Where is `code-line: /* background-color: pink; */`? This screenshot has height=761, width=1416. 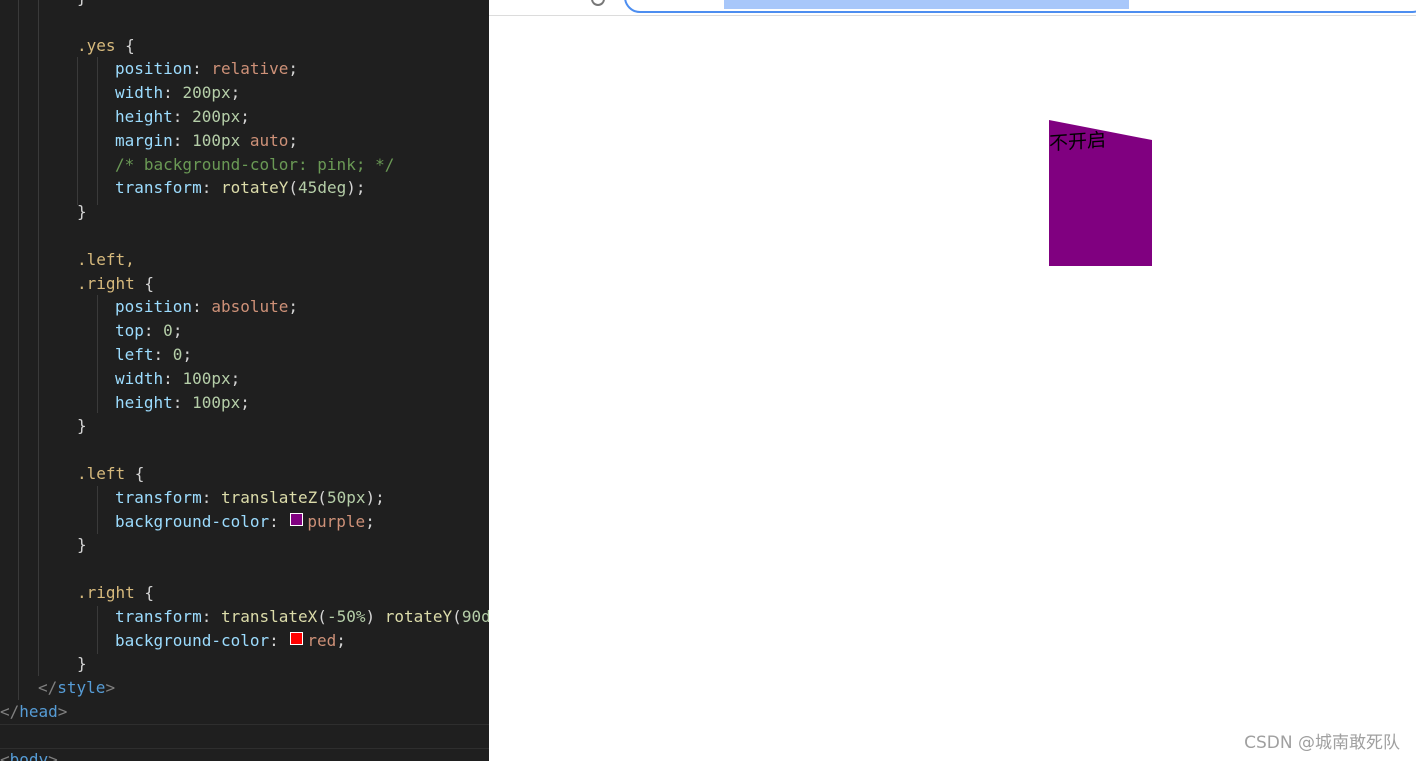
code-line: /* background-color: pink; */ is located at coordinates (255, 164).